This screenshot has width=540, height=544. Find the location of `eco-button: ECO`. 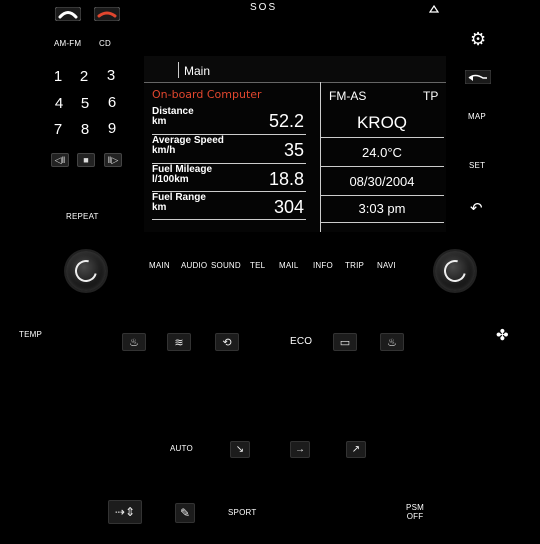

eco-button: ECO is located at coordinates (301, 341).